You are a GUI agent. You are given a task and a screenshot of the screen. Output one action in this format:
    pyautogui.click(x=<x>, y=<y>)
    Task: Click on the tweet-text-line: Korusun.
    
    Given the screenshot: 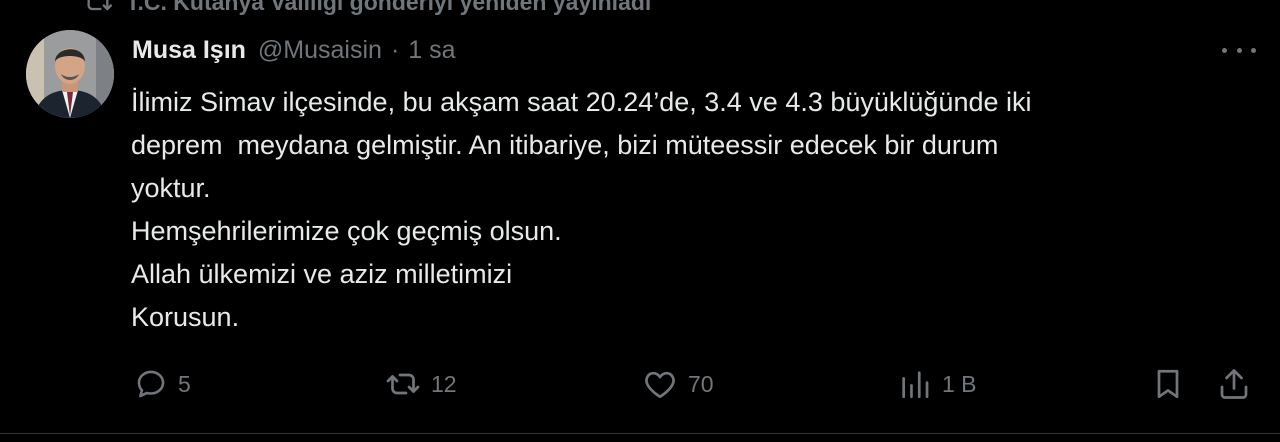 What is the action you would take?
    pyautogui.click(x=185, y=317)
    